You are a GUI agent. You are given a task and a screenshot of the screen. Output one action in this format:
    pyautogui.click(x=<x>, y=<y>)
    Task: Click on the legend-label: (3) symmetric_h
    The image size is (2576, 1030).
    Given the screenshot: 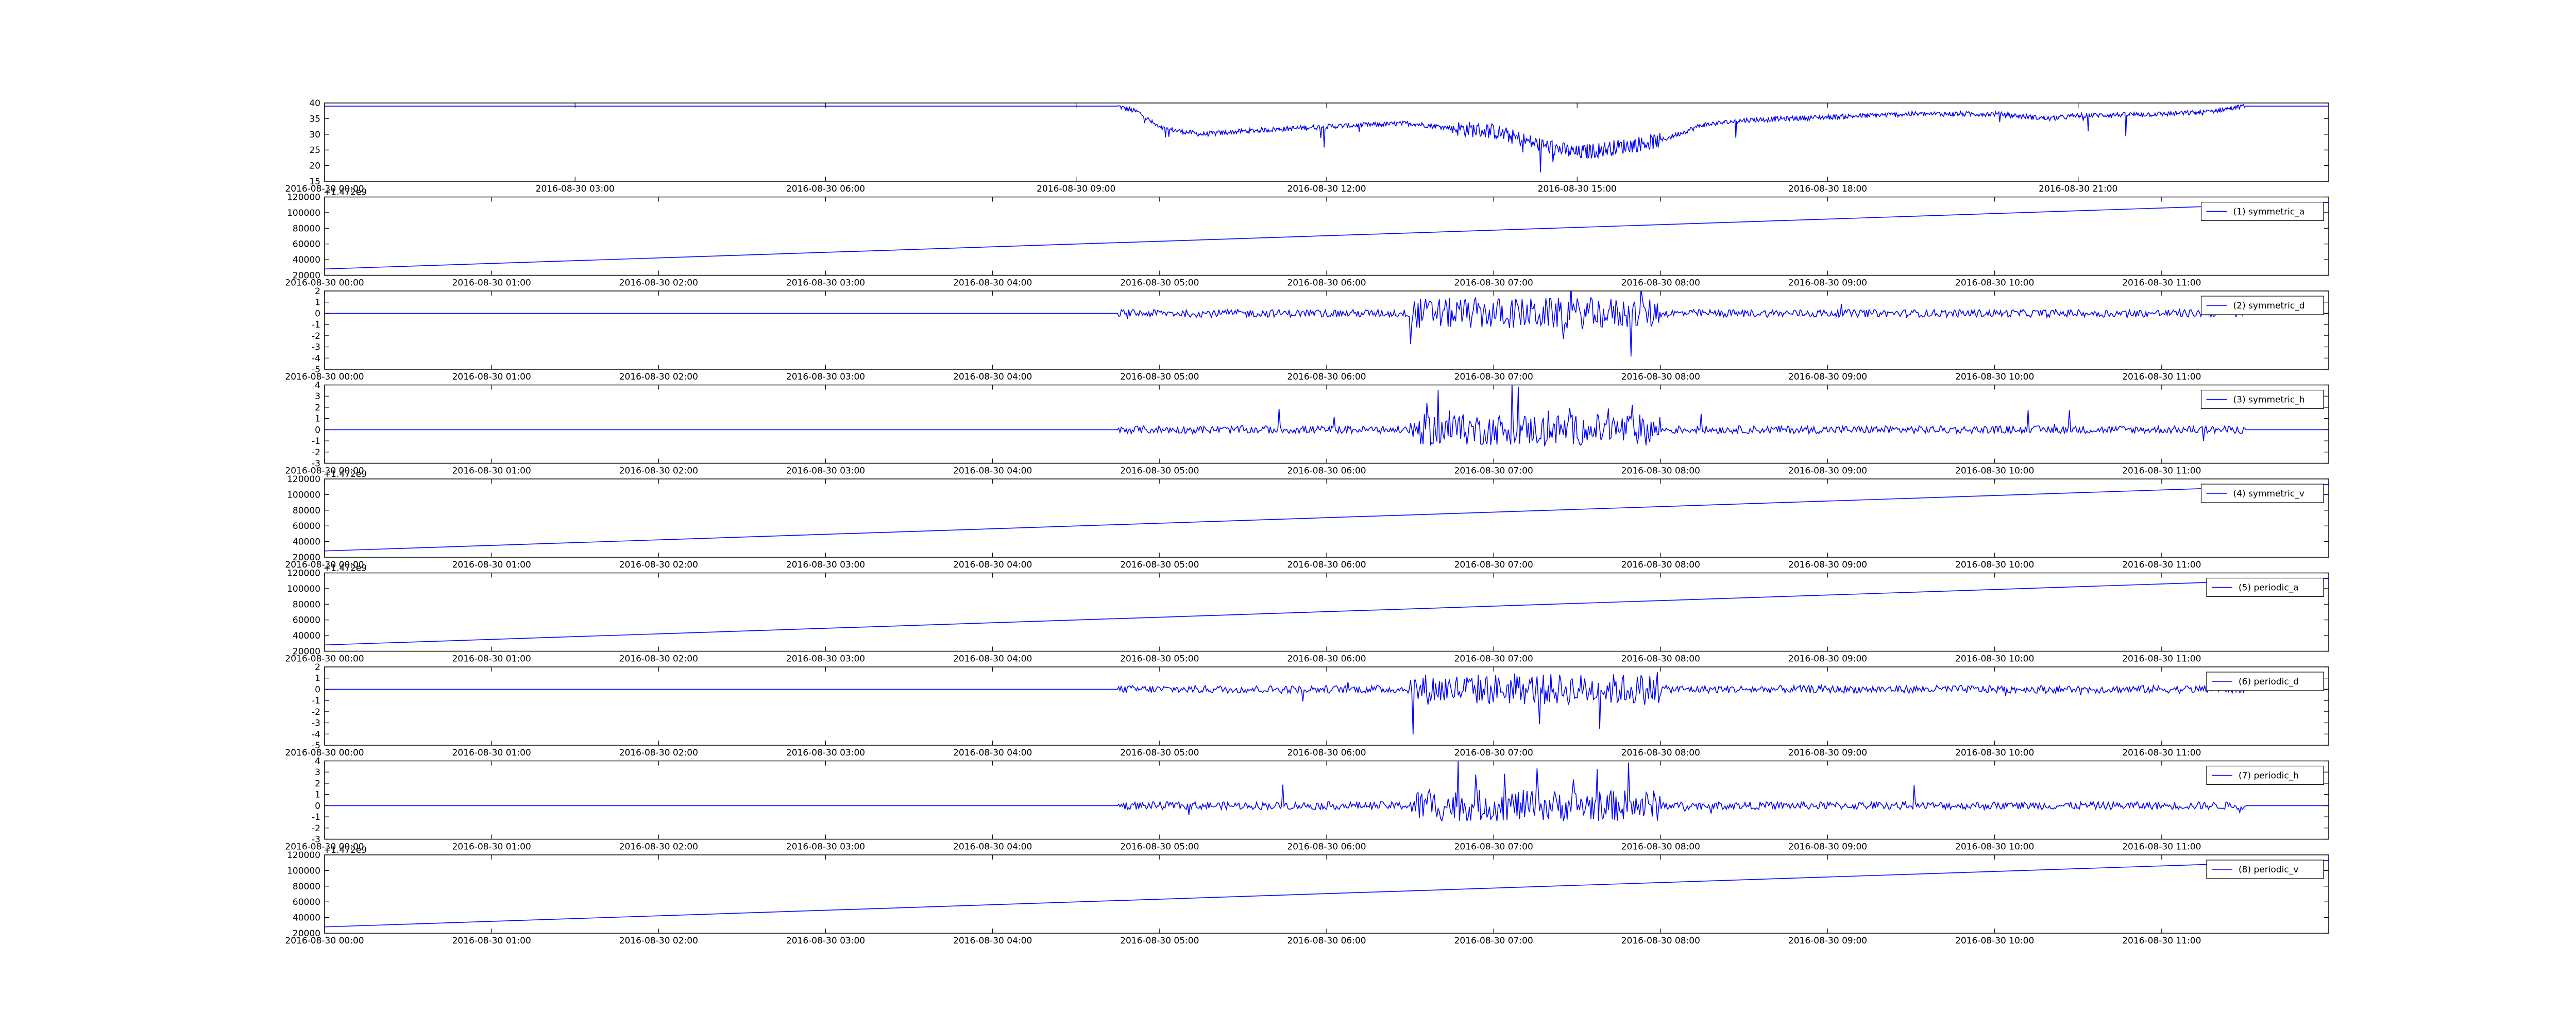 What is the action you would take?
    pyautogui.click(x=2269, y=400)
    